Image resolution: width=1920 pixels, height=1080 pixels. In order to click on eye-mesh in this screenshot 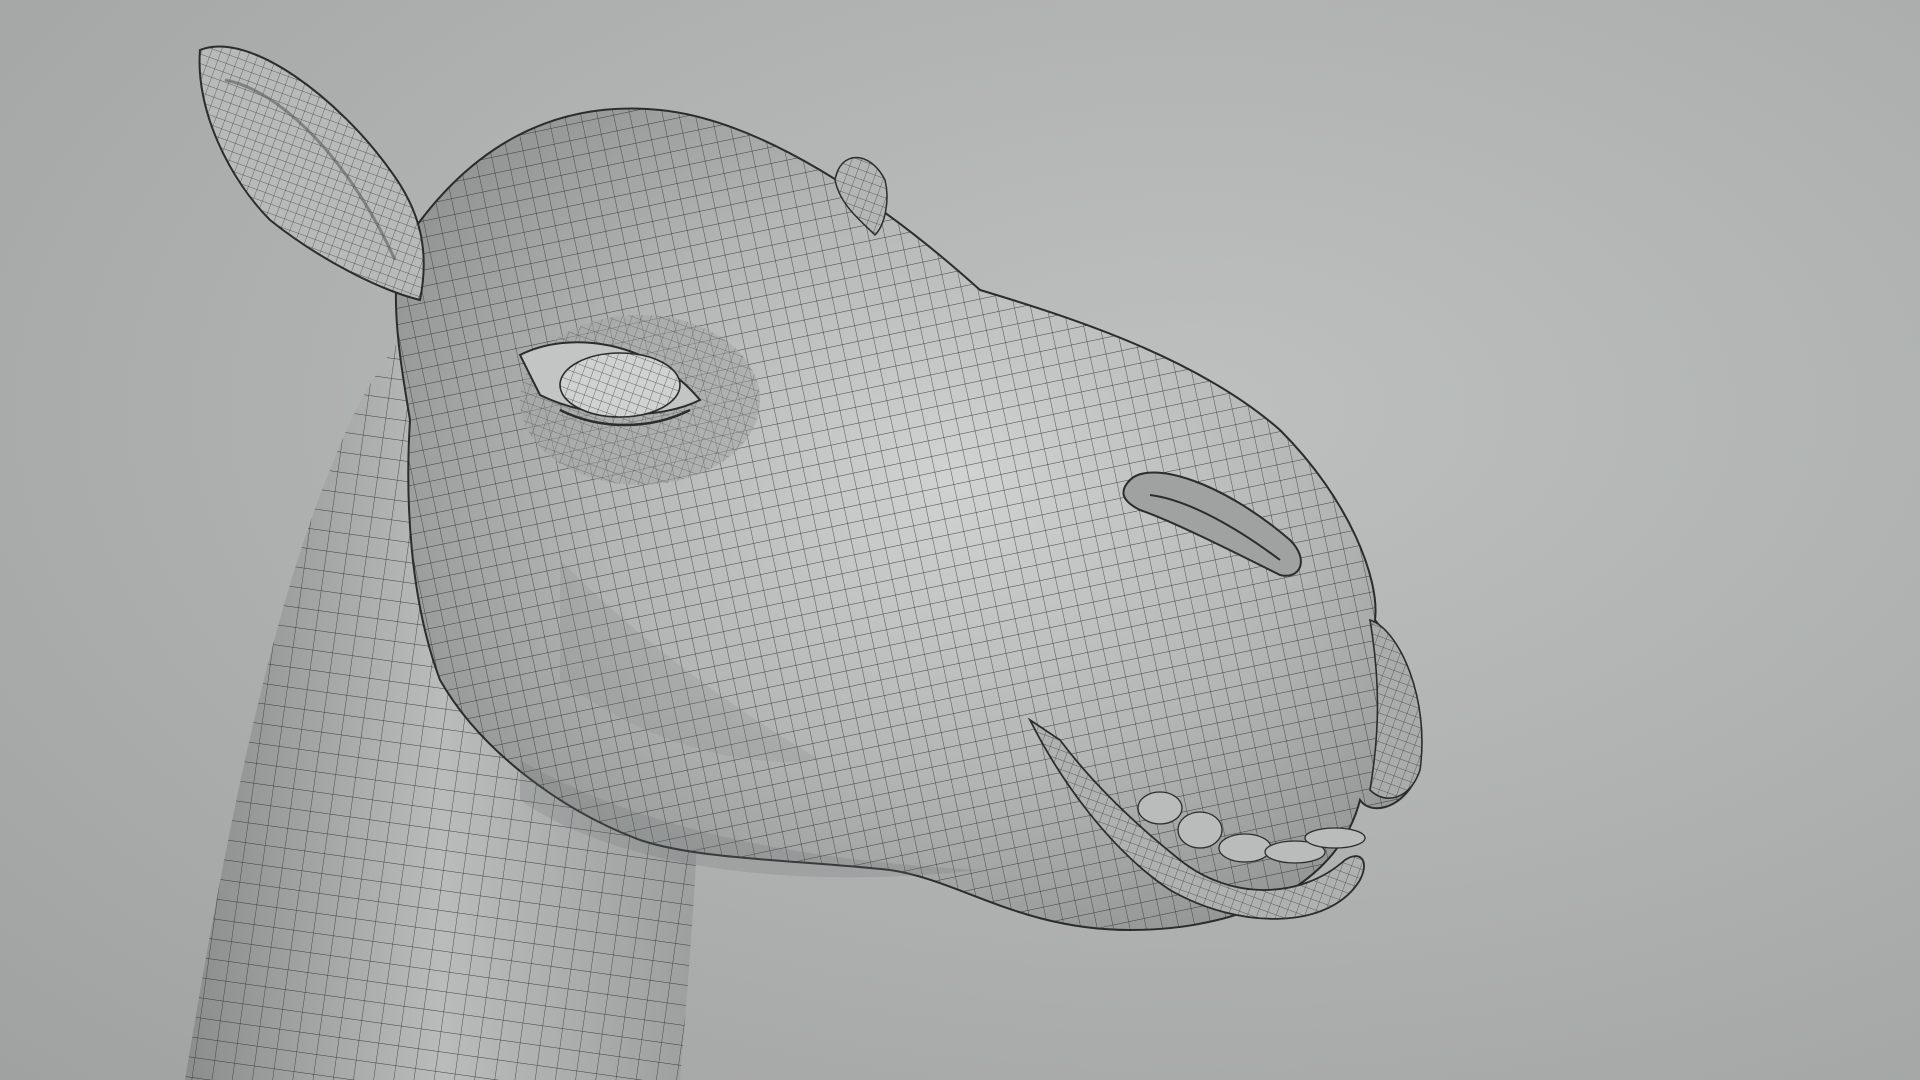, I will do `click(639, 400)`.